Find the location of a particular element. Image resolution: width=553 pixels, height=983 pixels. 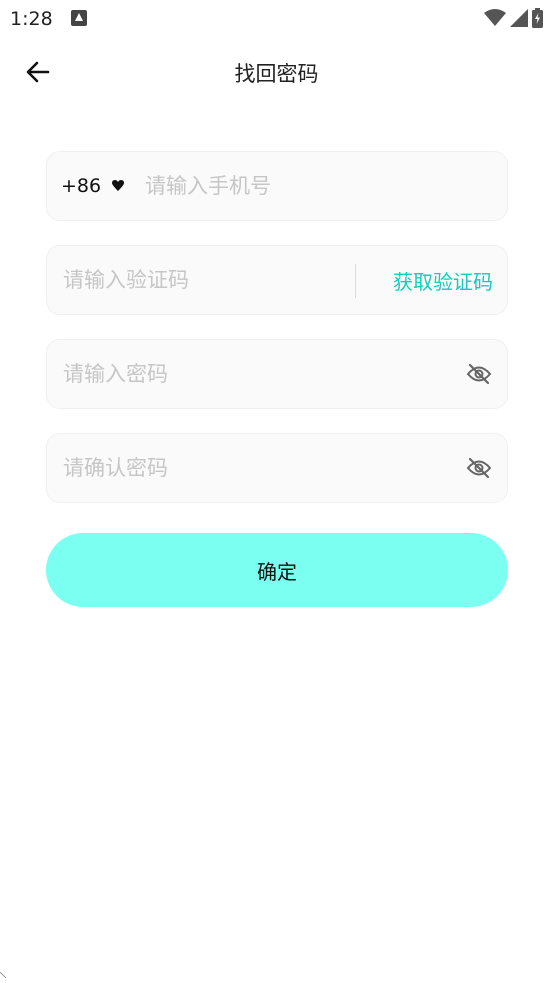

password-field is located at coordinates (277, 374).